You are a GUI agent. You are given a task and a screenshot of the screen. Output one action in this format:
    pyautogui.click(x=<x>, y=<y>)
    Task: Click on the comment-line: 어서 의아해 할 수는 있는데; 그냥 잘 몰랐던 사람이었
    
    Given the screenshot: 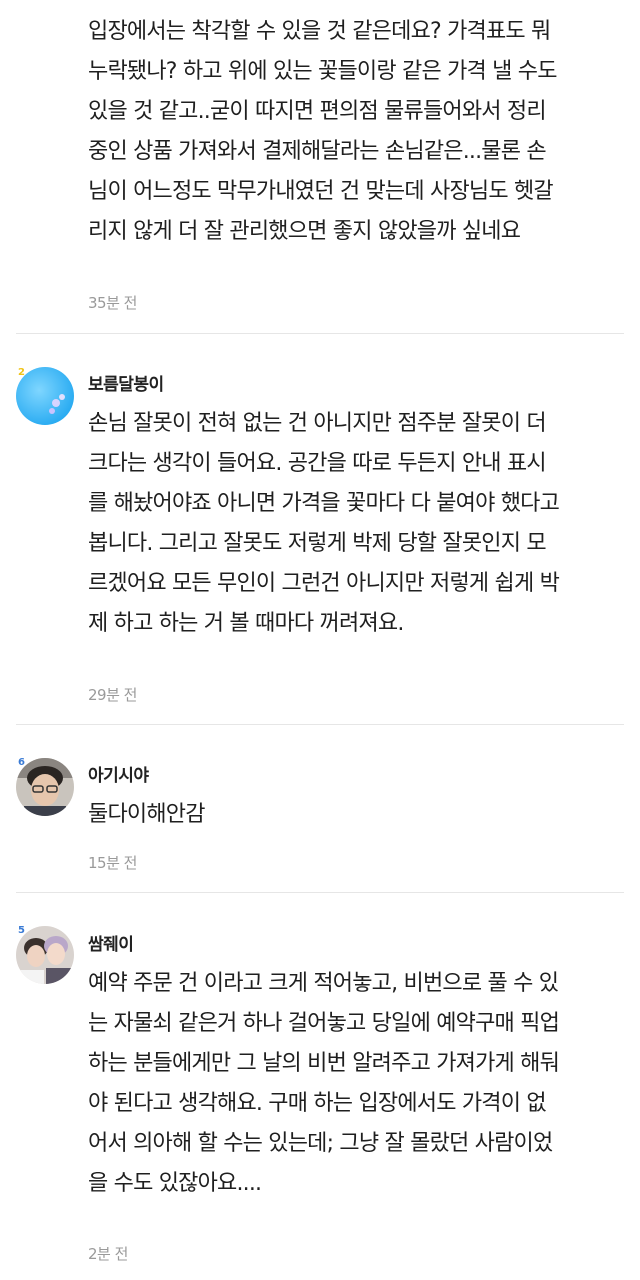 What is the action you would take?
    pyautogui.click(x=320, y=1143)
    